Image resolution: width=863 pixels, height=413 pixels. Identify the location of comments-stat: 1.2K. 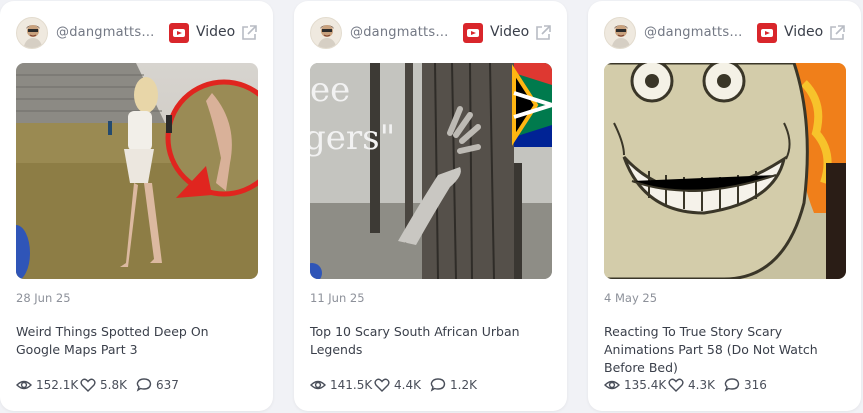
(455, 386).